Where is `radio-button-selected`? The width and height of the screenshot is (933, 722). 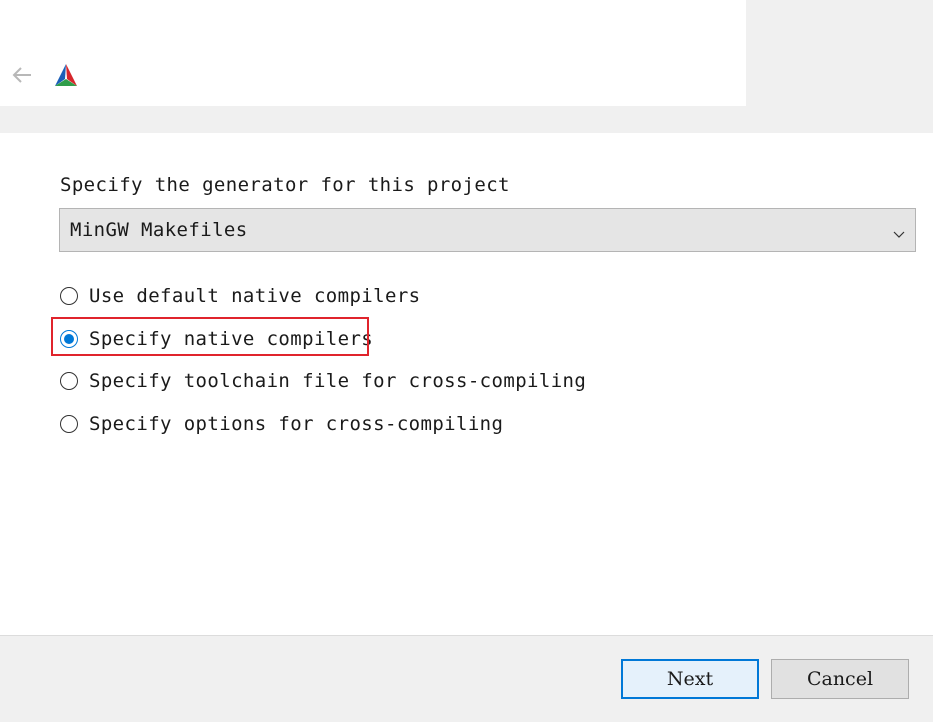
radio-button-selected is located at coordinates (69, 339).